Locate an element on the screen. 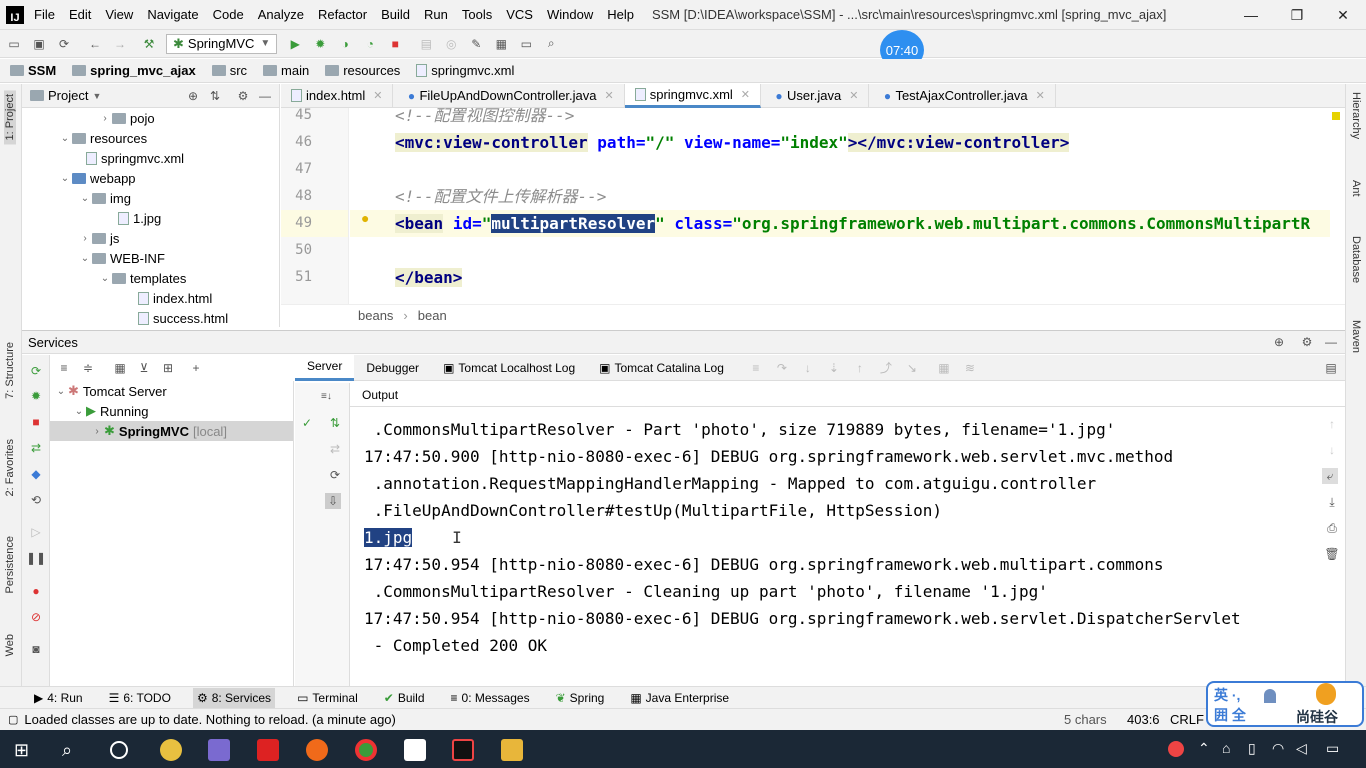 The height and width of the screenshot is (768, 1366). menu-analyze: Analyze is located at coordinates (281, 14).